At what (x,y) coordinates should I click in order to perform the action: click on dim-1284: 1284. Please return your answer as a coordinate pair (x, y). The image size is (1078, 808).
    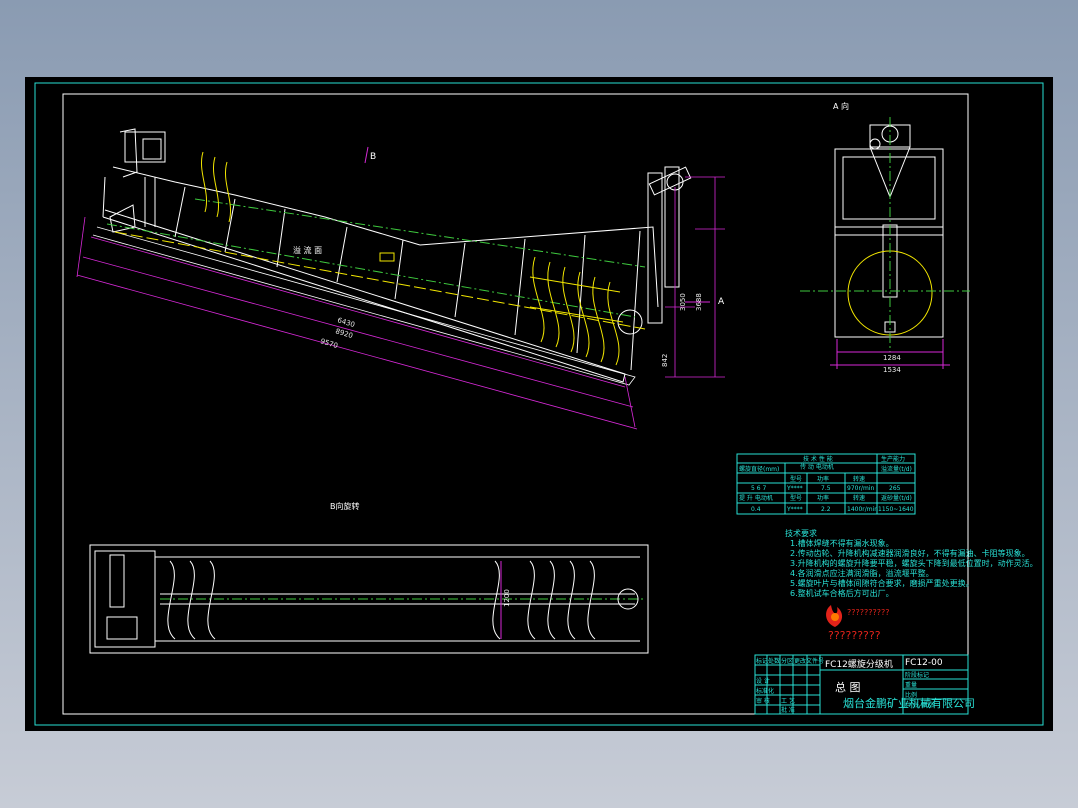
    Looking at the image, I should click on (892, 358).